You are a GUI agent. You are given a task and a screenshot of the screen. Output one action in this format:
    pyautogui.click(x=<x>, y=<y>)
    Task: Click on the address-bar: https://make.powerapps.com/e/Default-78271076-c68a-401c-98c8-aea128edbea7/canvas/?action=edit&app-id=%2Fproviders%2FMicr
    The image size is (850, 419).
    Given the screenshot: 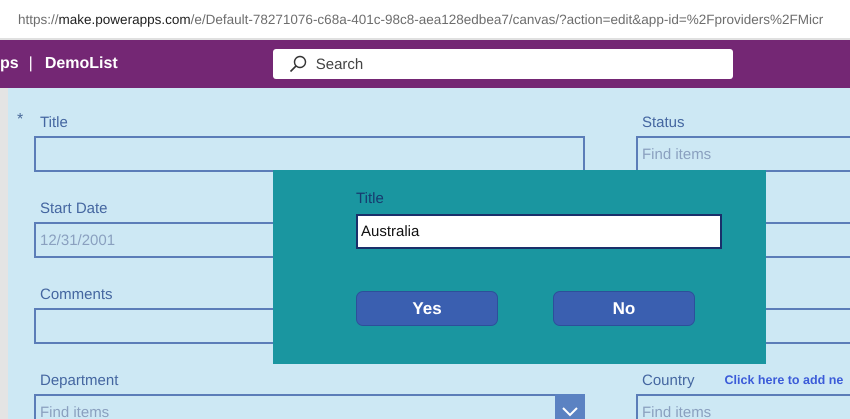 What is the action you would take?
    pyautogui.click(x=425, y=20)
    